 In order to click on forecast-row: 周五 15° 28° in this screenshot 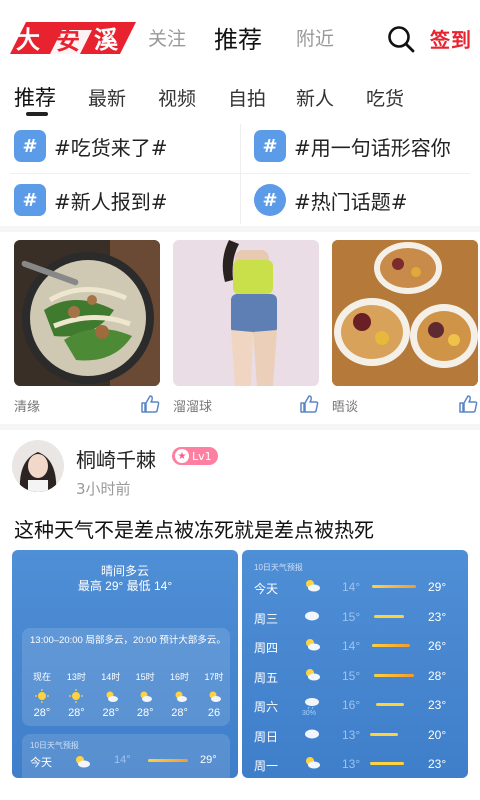, I will do `click(356, 677)`.